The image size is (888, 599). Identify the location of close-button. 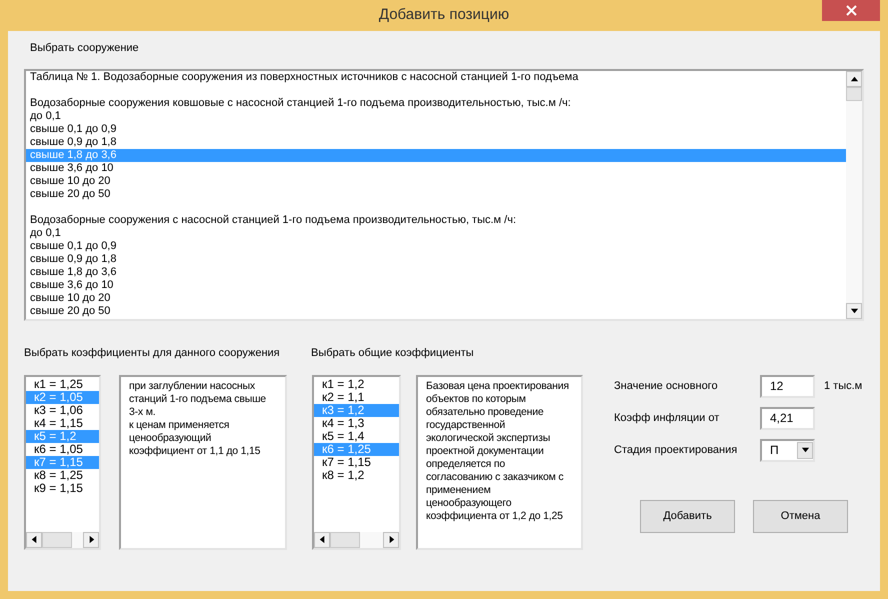
(851, 10).